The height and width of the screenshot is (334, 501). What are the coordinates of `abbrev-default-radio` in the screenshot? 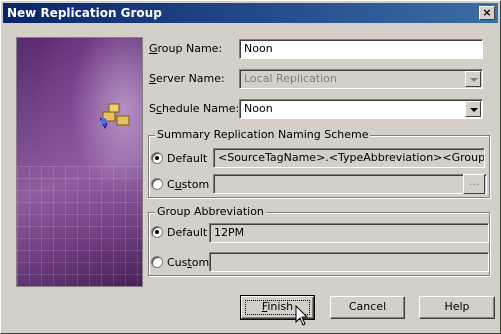 It's located at (157, 232).